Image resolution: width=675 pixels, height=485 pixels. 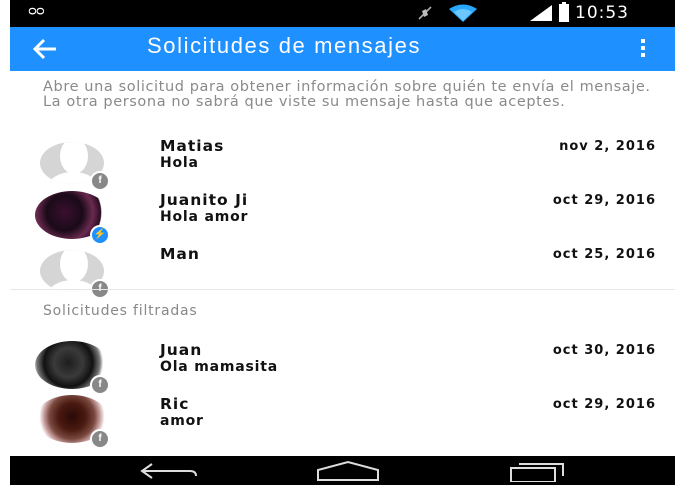 I want to click on app-bar: Solicitudes de mensajes, so click(x=342, y=49).